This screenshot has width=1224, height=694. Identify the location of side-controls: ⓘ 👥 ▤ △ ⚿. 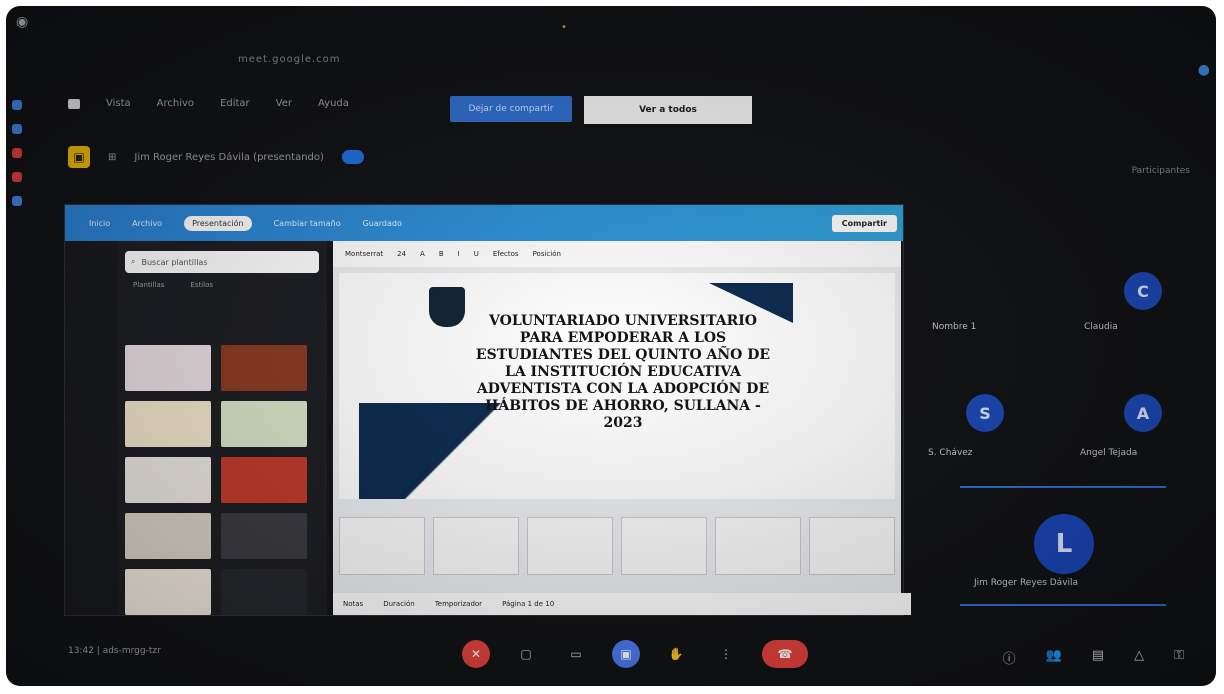
(1093, 657).